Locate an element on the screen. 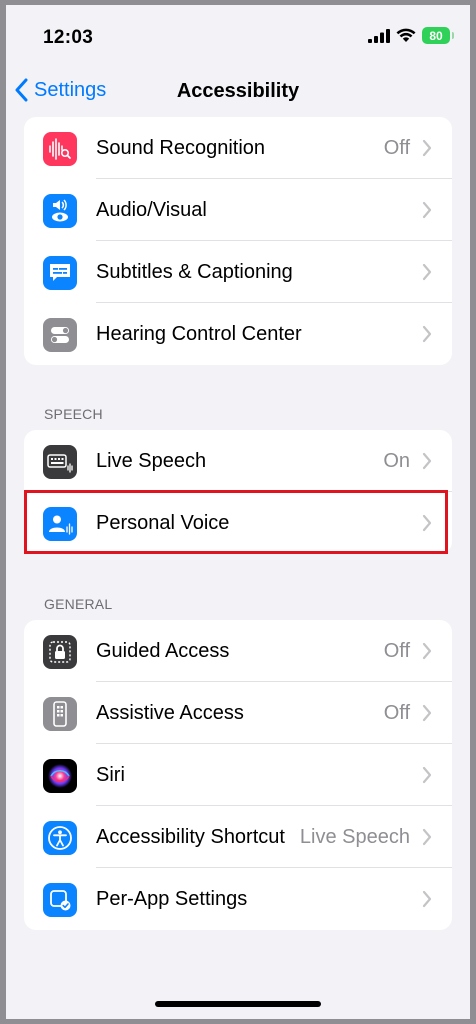 This screenshot has height=1024, width=476. row-label: Sound Recognition is located at coordinates (181, 148).